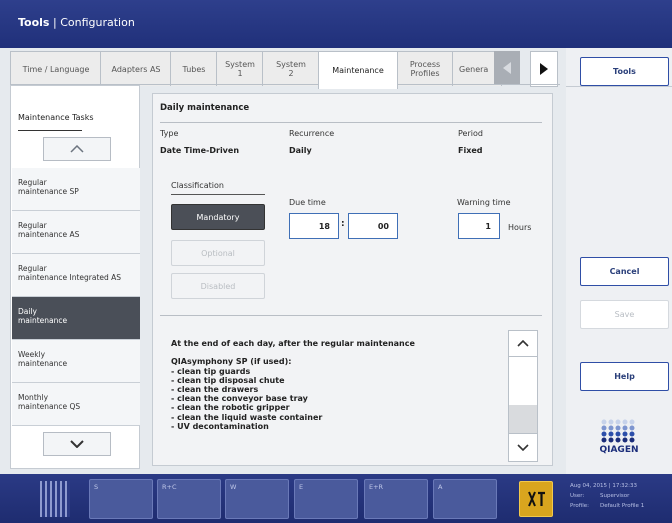 This screenshot has width=672, height=523. Describe the element at coordinates (55, 499) in the screenshot. I see `instrument-overview-icon` at that location.